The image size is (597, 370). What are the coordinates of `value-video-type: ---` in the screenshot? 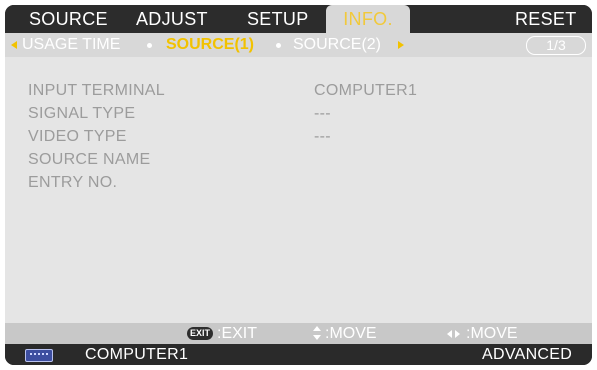 It's located at (322, 136).